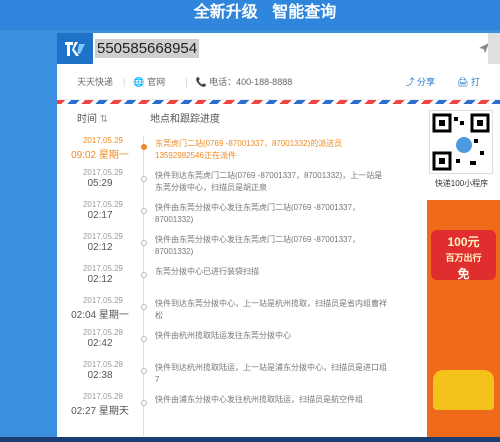  I want to click on website-link: 🌐 官网, so click(154, 81).